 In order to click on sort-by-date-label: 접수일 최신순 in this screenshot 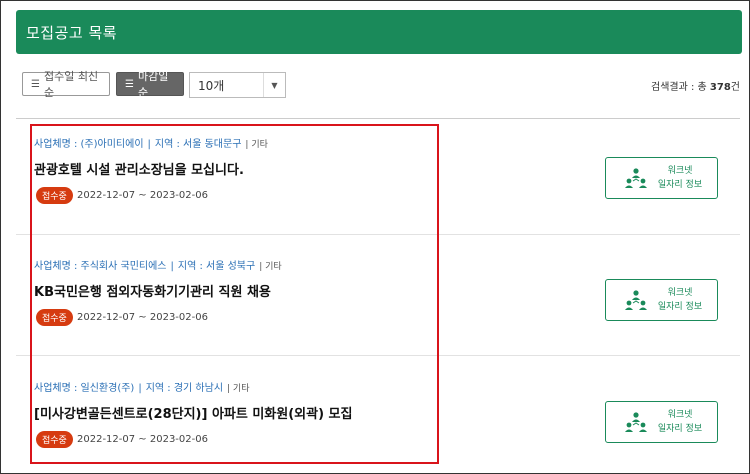, I will do `click(71, 84)`.